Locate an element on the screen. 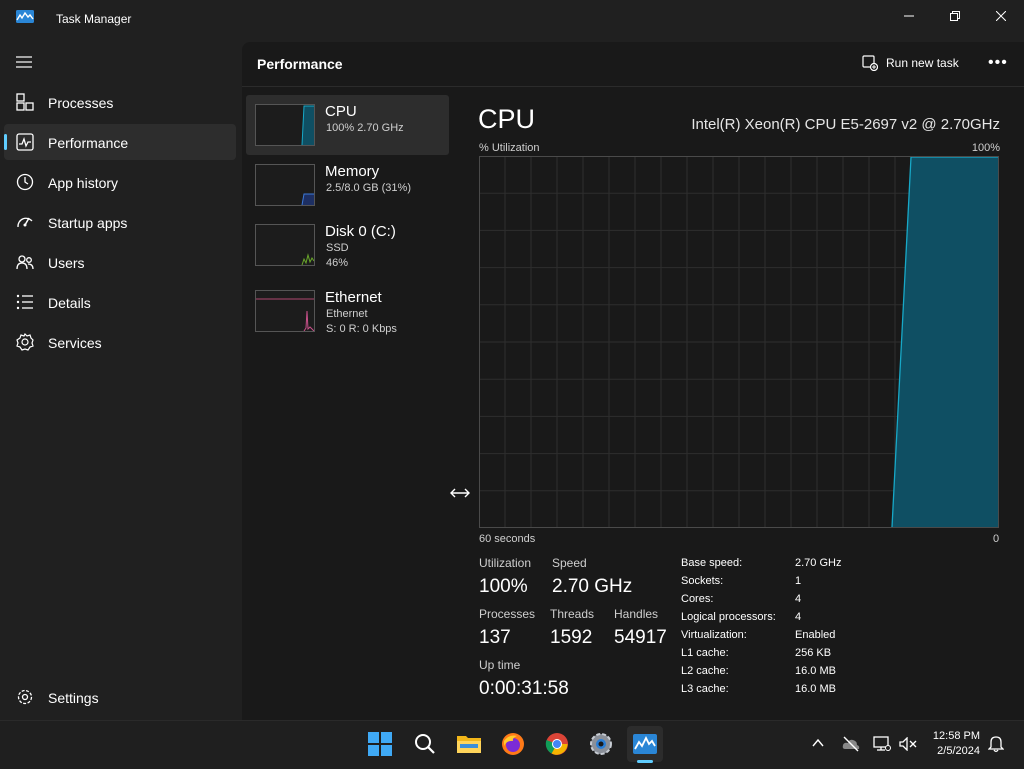  settings-app-button is located at coordinates (601, 744).